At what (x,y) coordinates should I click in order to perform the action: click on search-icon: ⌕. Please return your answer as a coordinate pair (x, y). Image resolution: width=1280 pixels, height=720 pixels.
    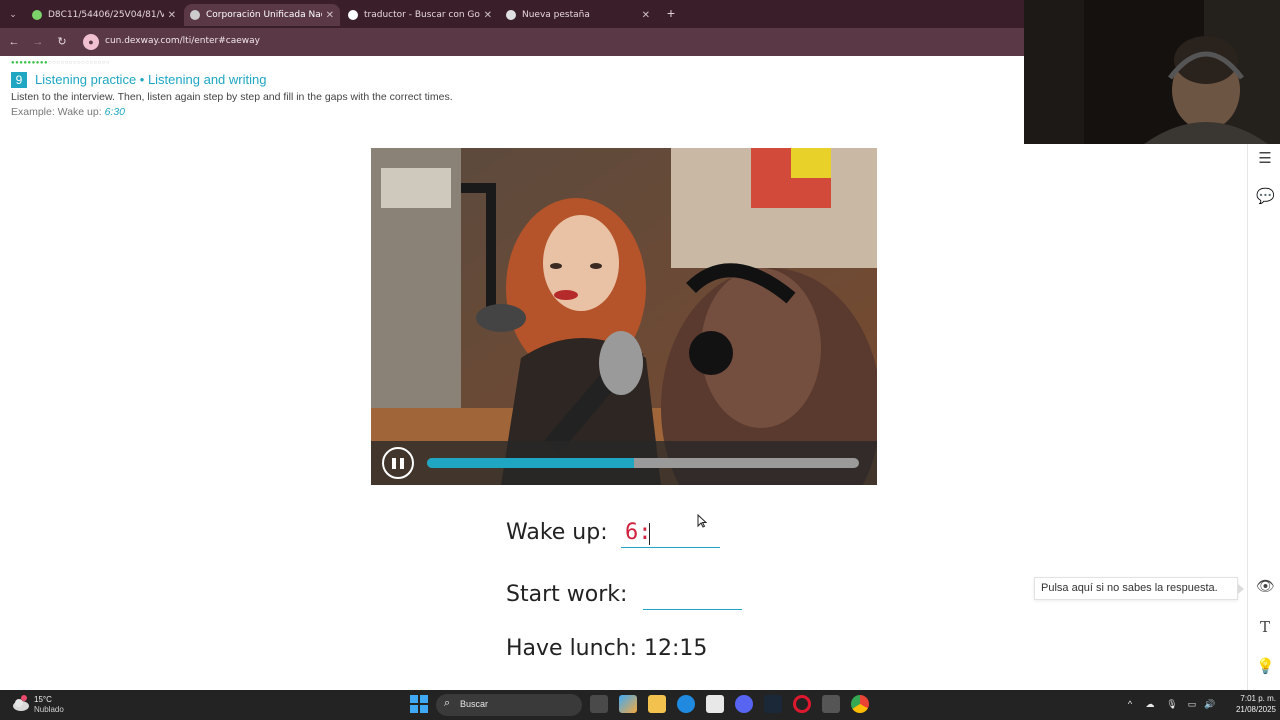
    Looking at the image, I should click on (447, 703).